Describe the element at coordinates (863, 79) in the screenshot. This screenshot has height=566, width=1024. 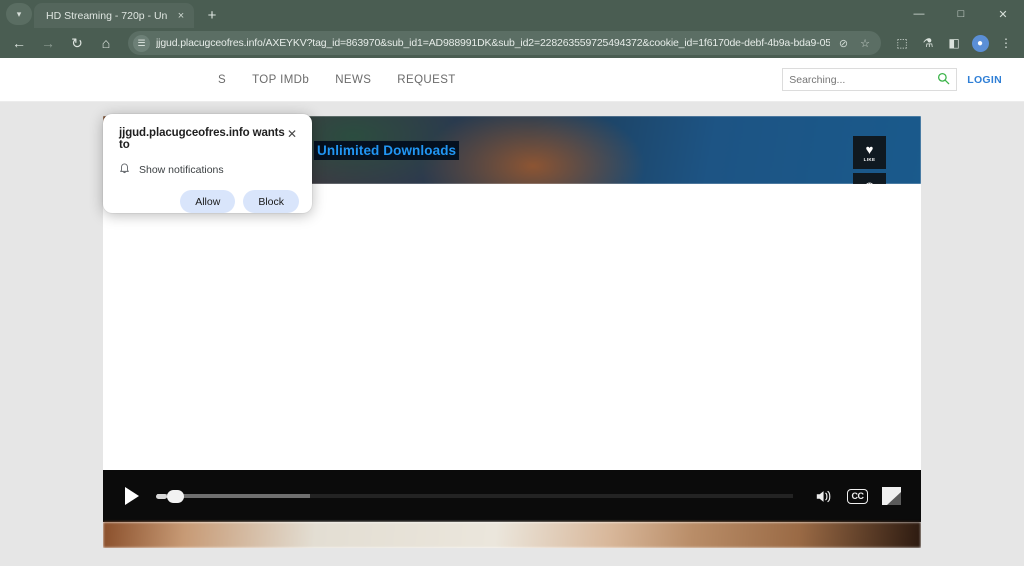
I see `search-input` at that location.